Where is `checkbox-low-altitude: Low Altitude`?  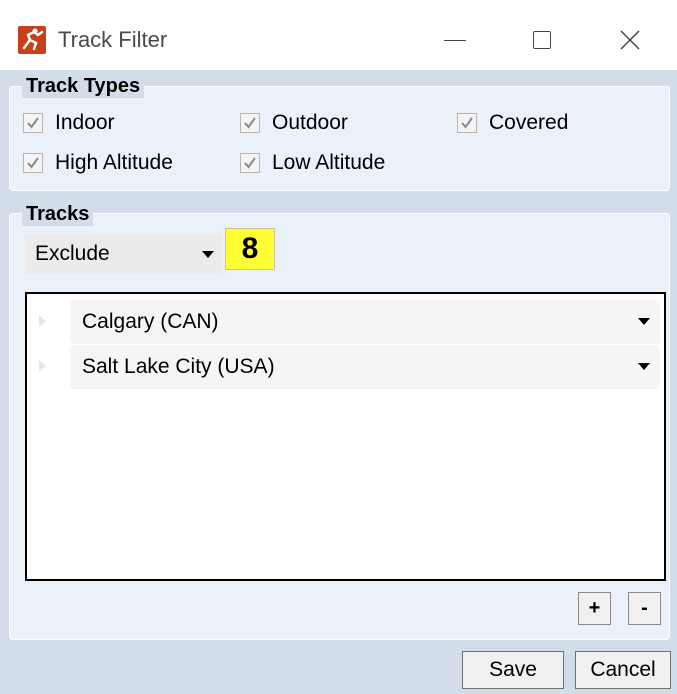 checkbox-low-altitude: Low Altitude is located at coordinates (312, 163).